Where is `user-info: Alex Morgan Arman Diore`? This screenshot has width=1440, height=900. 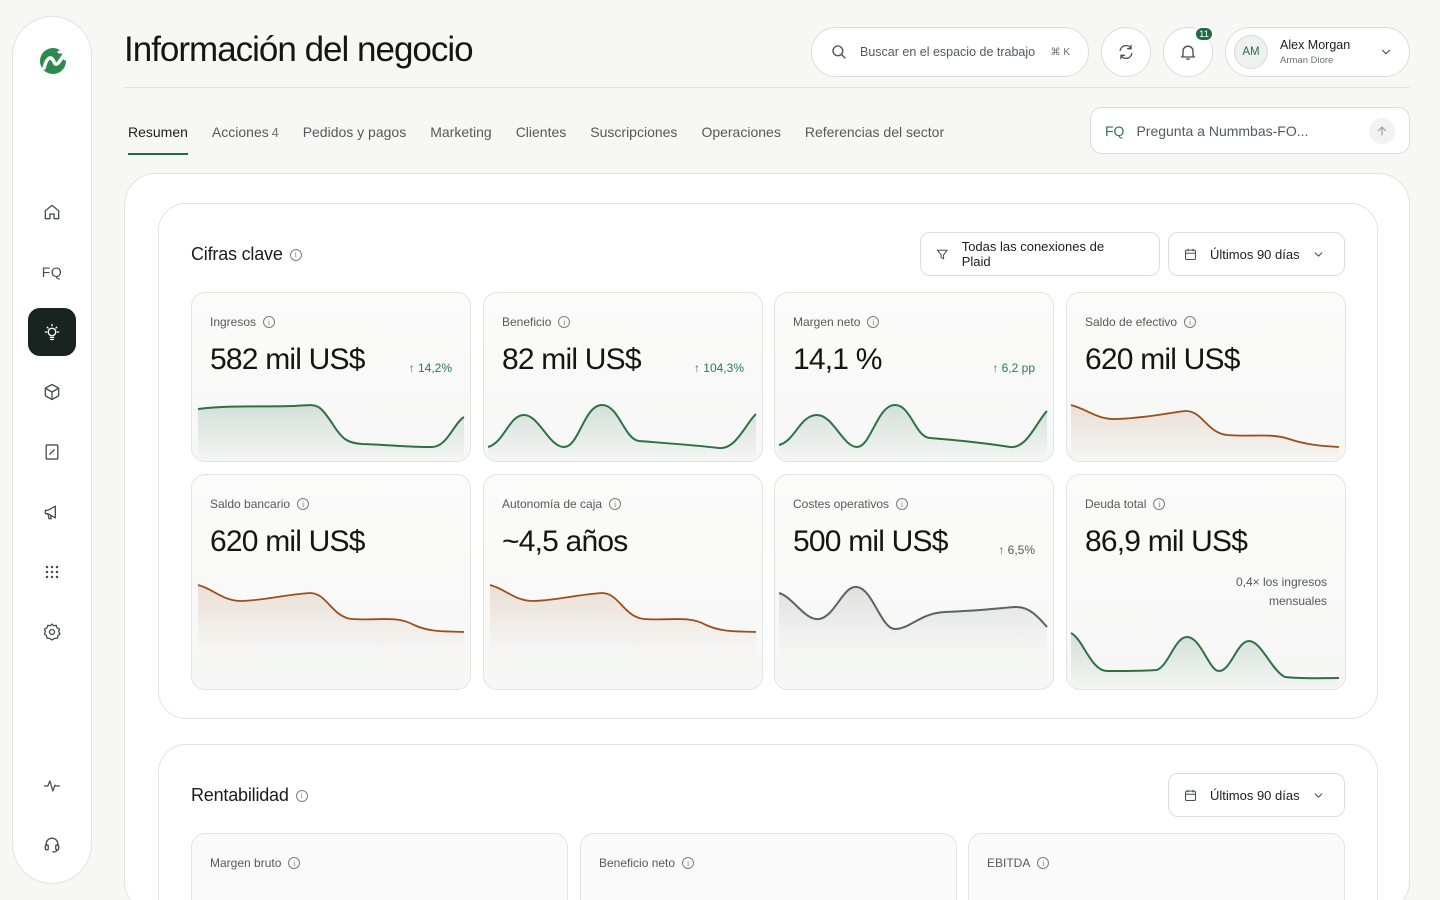 user-info: Alex Morgan Arman Diore is located at coordinates (1315, 52).